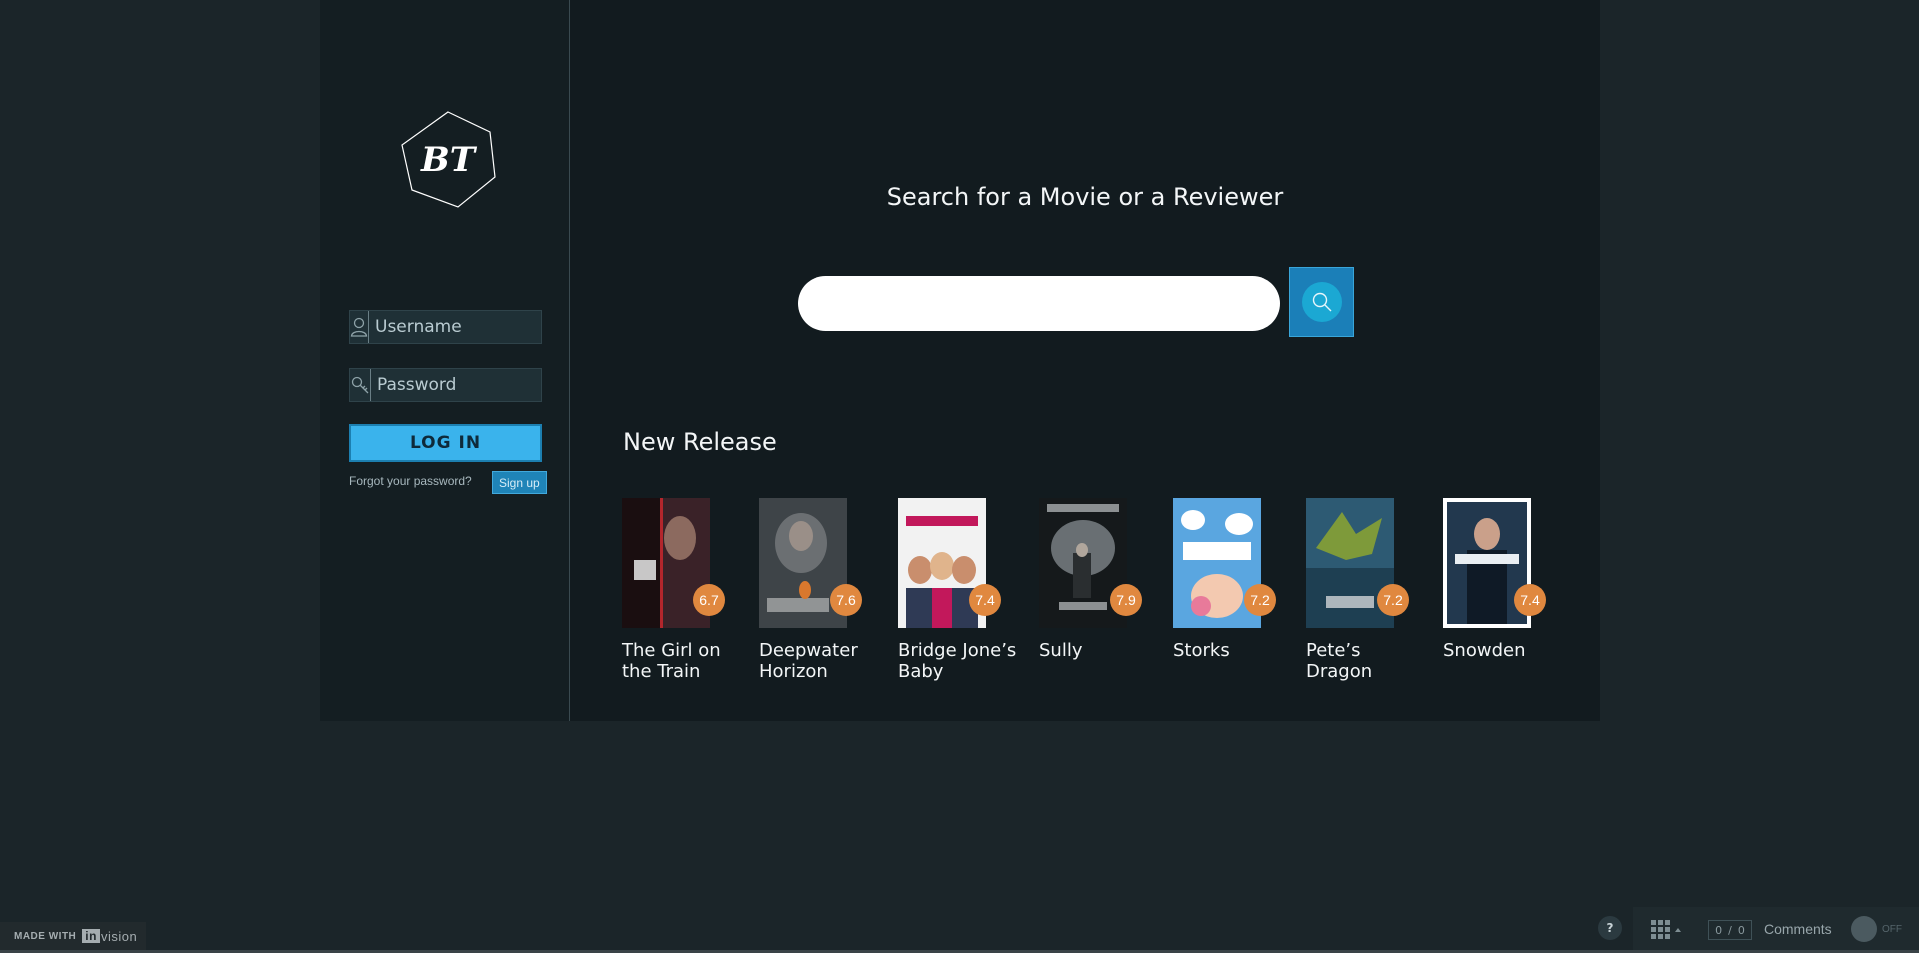  What do you see at coordinates (709, 600) in the screenshot?
I see `rating-badge: 6.7` at bounding box center [709, 600].